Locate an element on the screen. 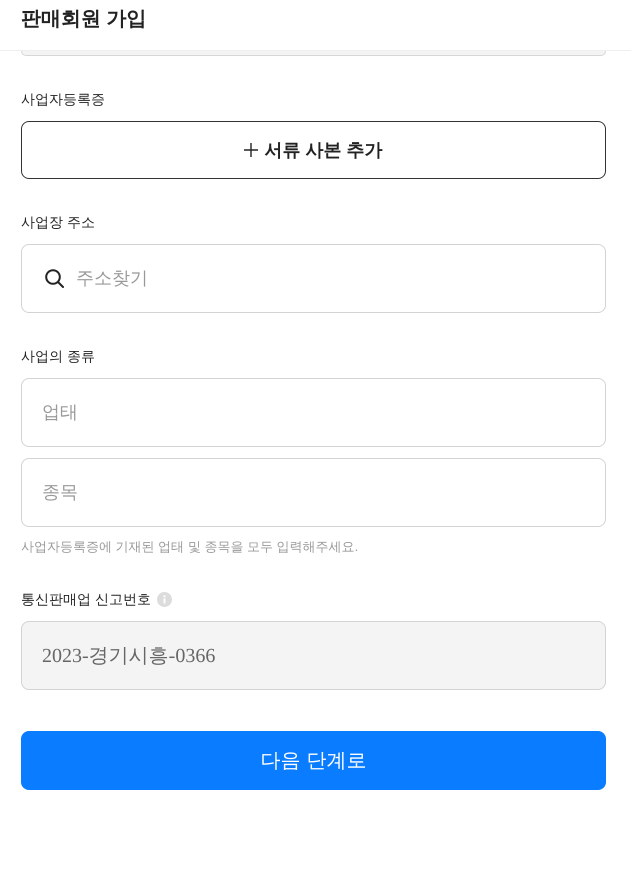 The height and width of the screenshot is (881, 631). add-document-button: 서류 사본 추가 is located at coordinates (313, 150).